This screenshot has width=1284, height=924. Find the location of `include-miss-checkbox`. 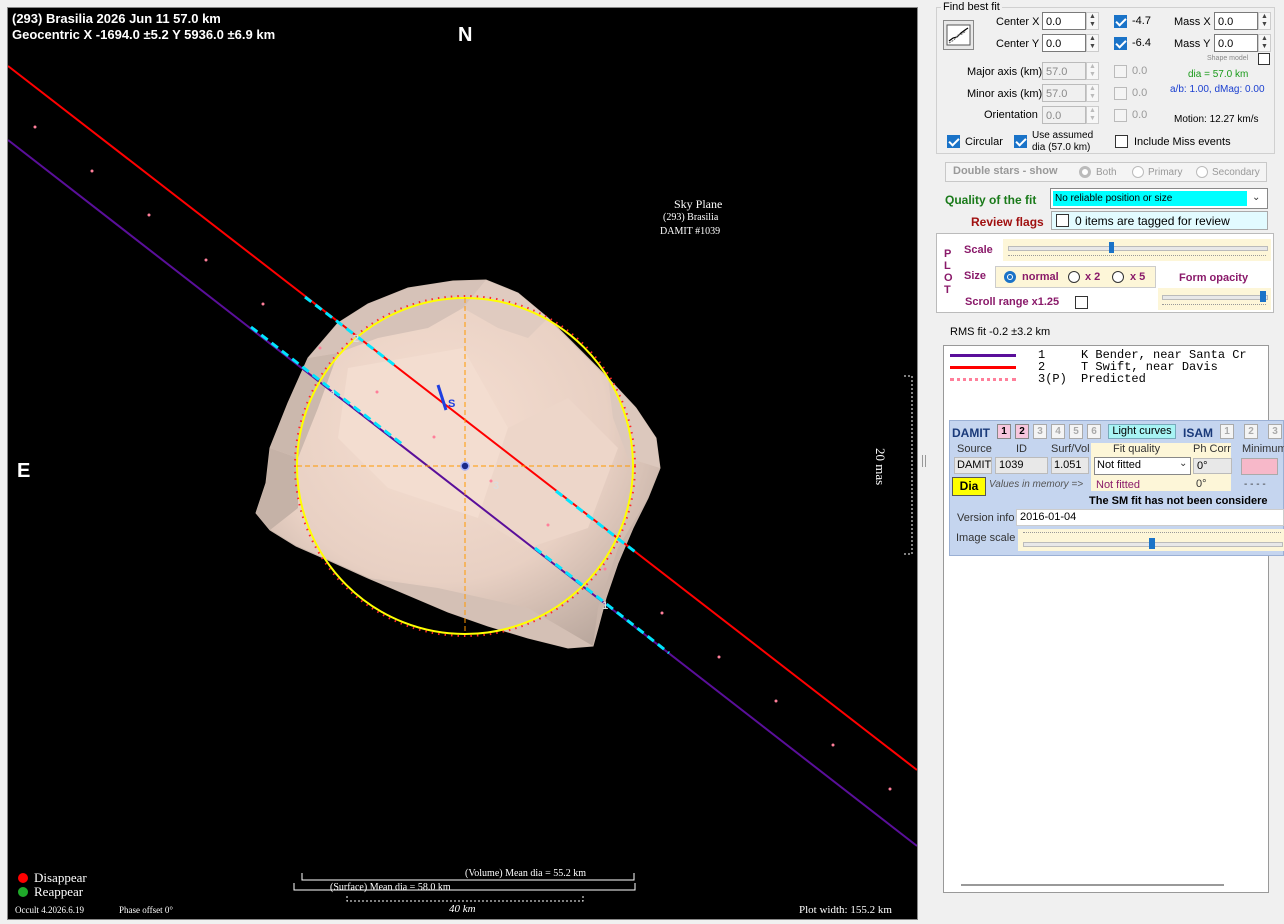

include-miss-checkbox is located at coordinates (1121, 141).